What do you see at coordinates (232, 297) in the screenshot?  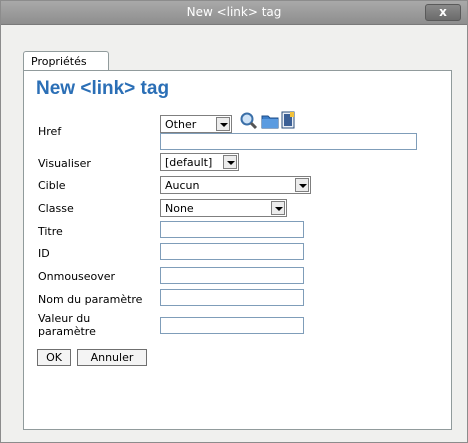 I see `nom-parametre-input` at bounding box center [232, 297].